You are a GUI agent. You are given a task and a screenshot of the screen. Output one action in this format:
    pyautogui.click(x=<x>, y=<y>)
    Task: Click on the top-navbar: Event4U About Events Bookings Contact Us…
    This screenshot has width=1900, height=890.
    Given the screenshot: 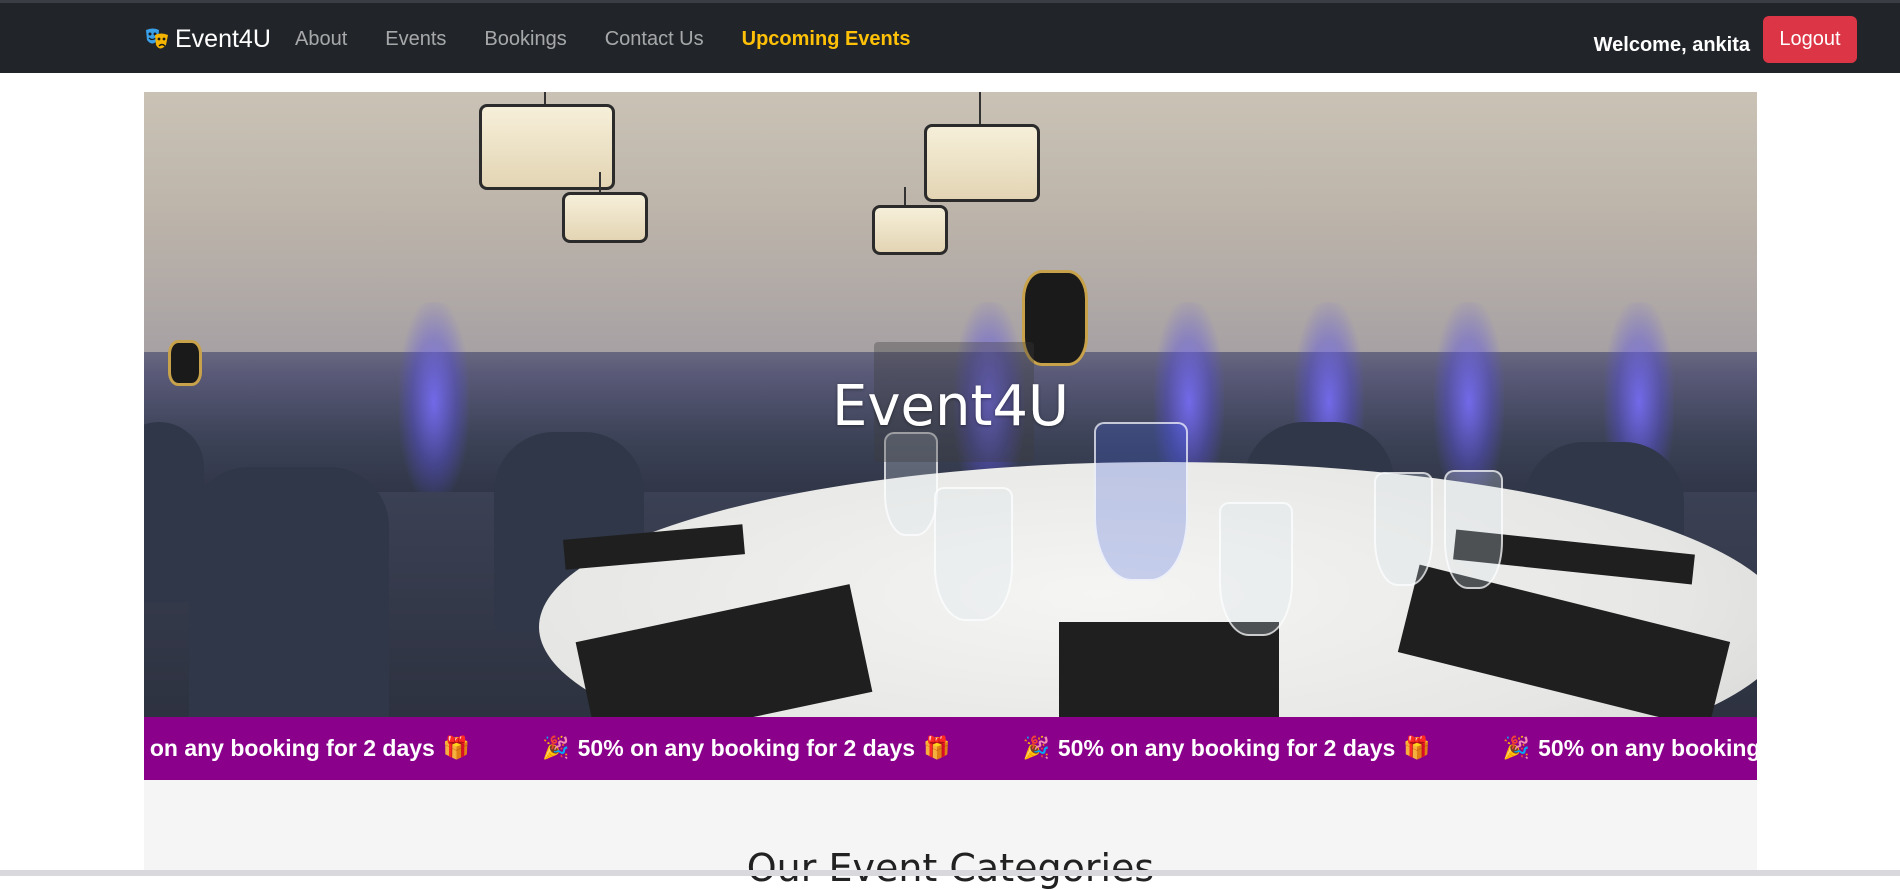 What is the action you would take?
    pyautogui.click(x=950, y=38)
    